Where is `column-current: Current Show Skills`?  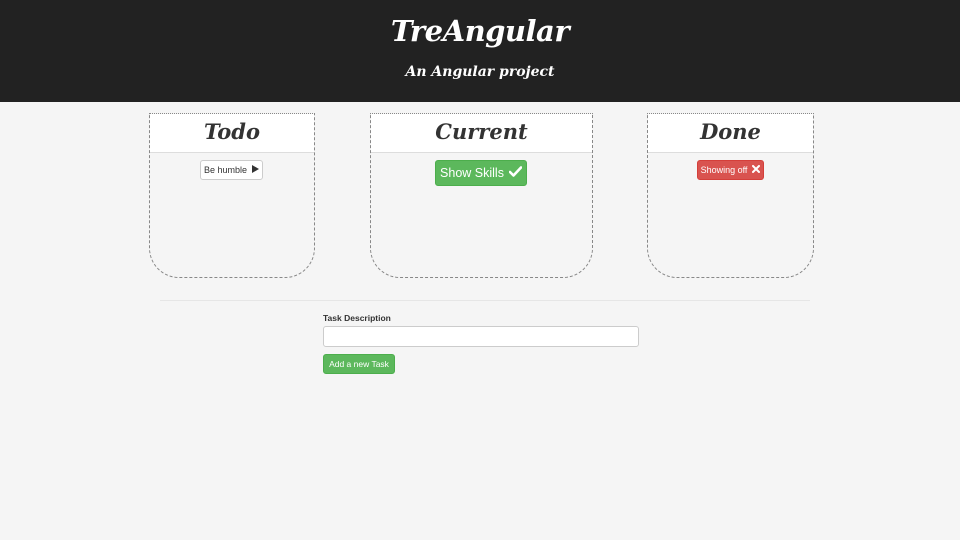
column-current: Current Show Skills is located at coordinates (481, 195).